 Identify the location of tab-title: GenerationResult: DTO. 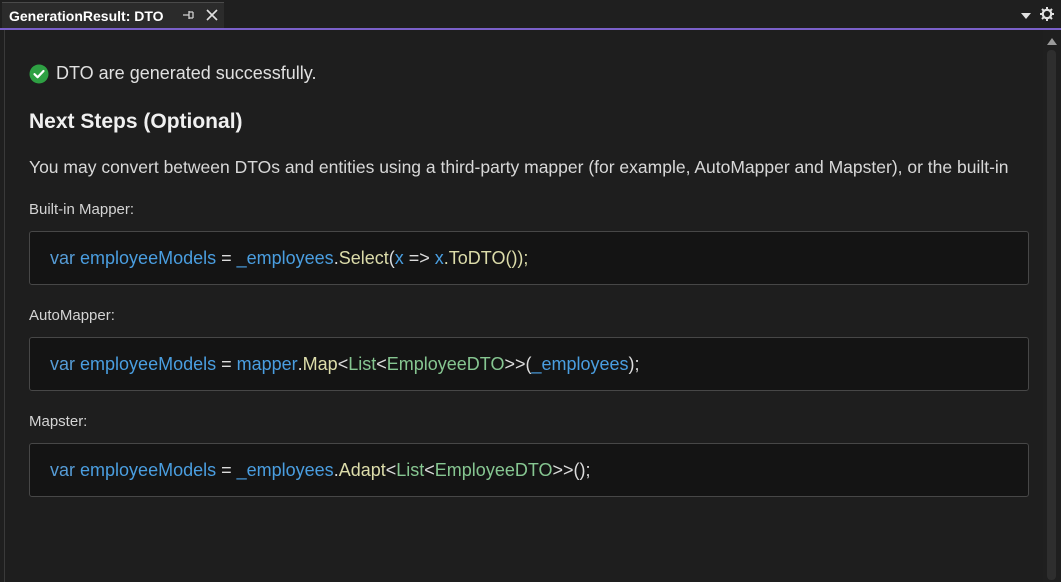
(86, 15).